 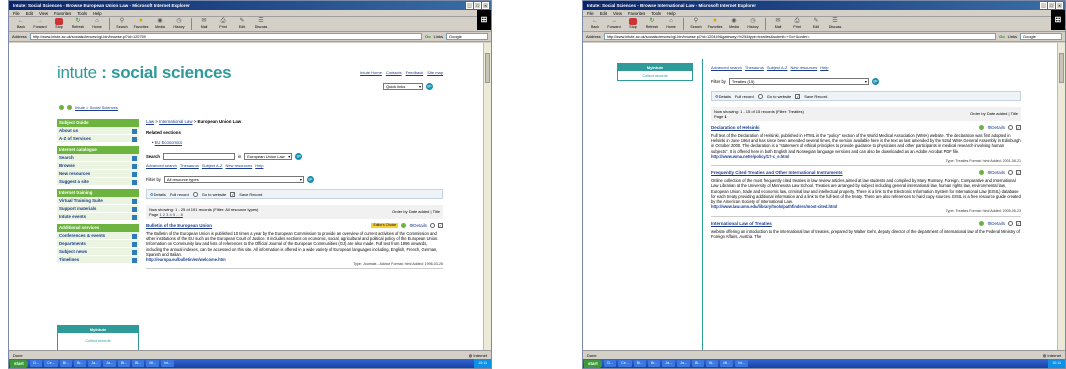 I want to click on site-breadcrumb-link: Intute > Social Sciences, so click(x=96, y=107).